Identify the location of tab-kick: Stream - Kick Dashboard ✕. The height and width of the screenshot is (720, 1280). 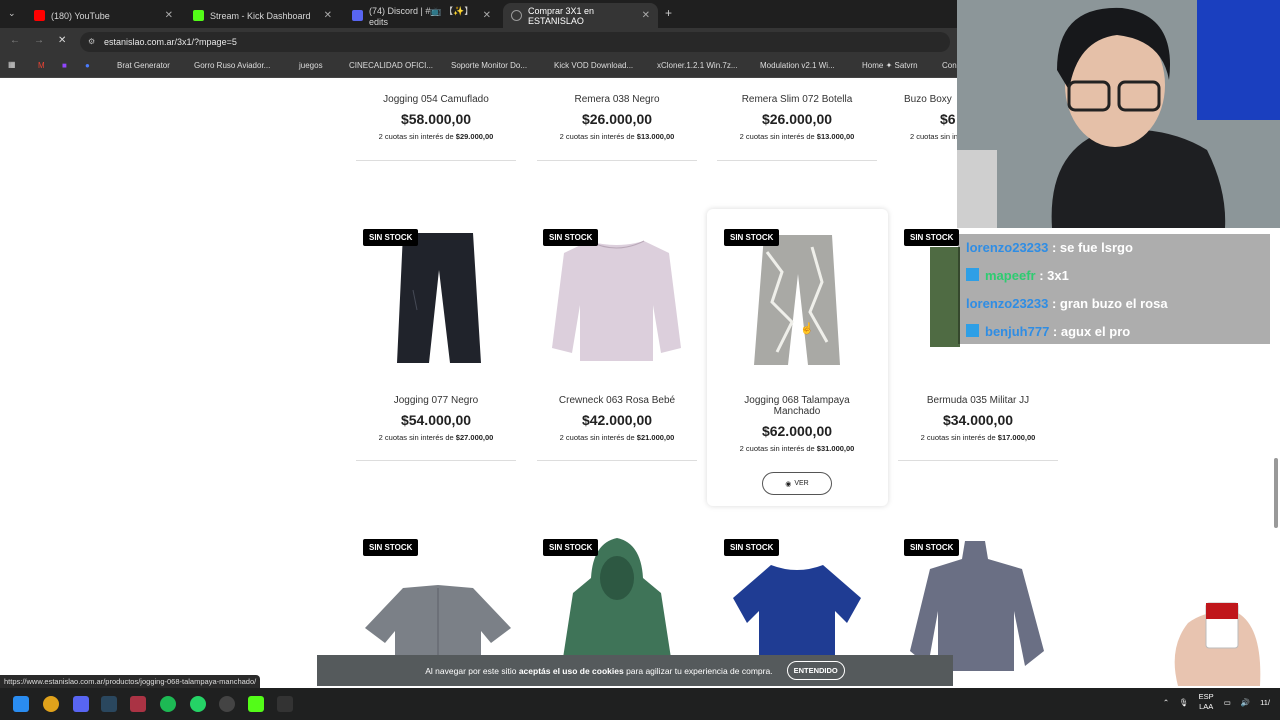
(262, 15).